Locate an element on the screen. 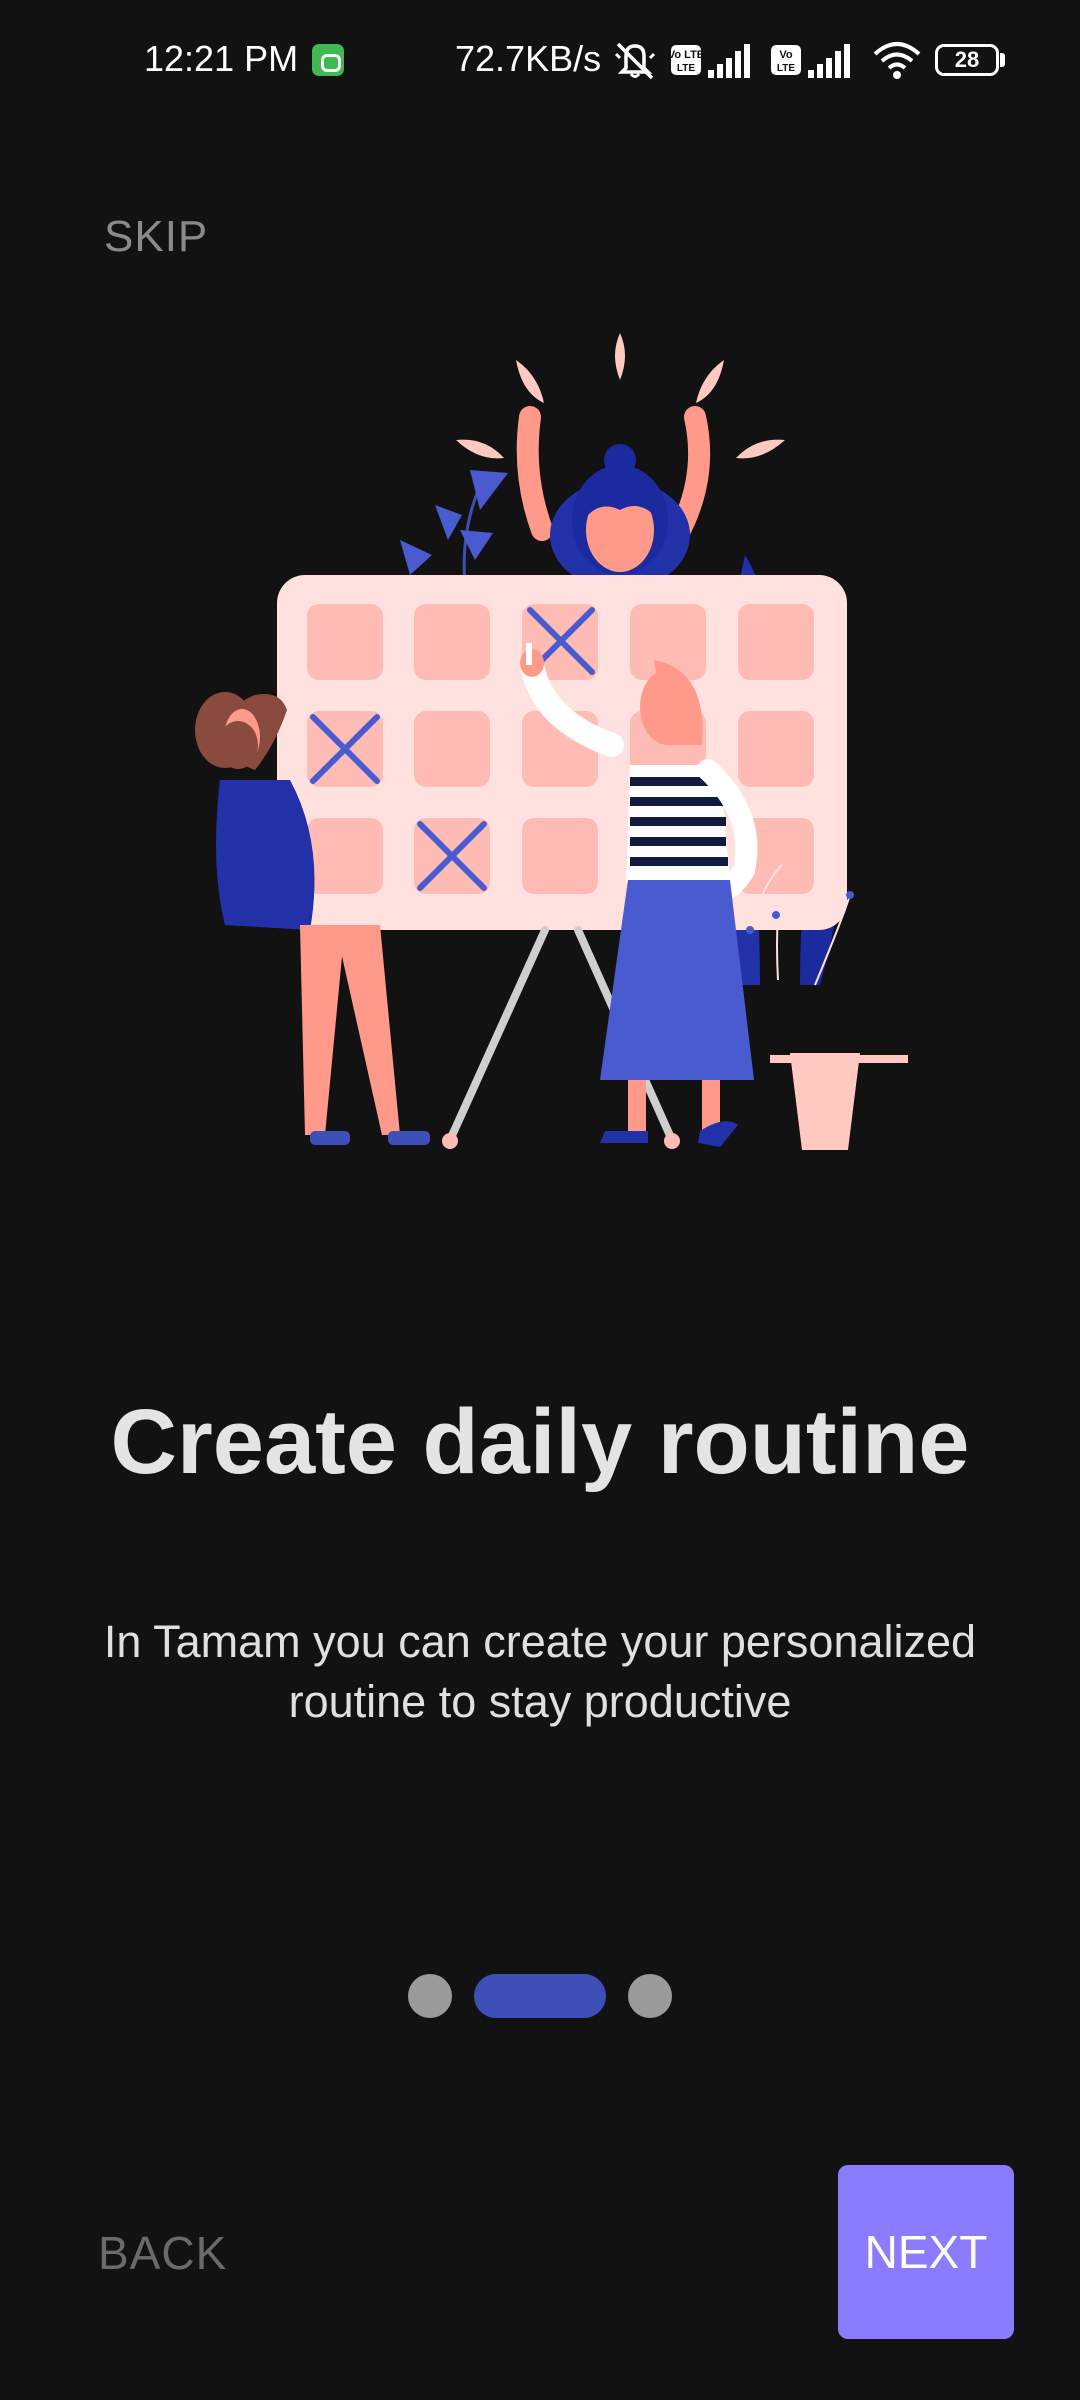  battery-icon: 28 is located at coordinates (967, 60).